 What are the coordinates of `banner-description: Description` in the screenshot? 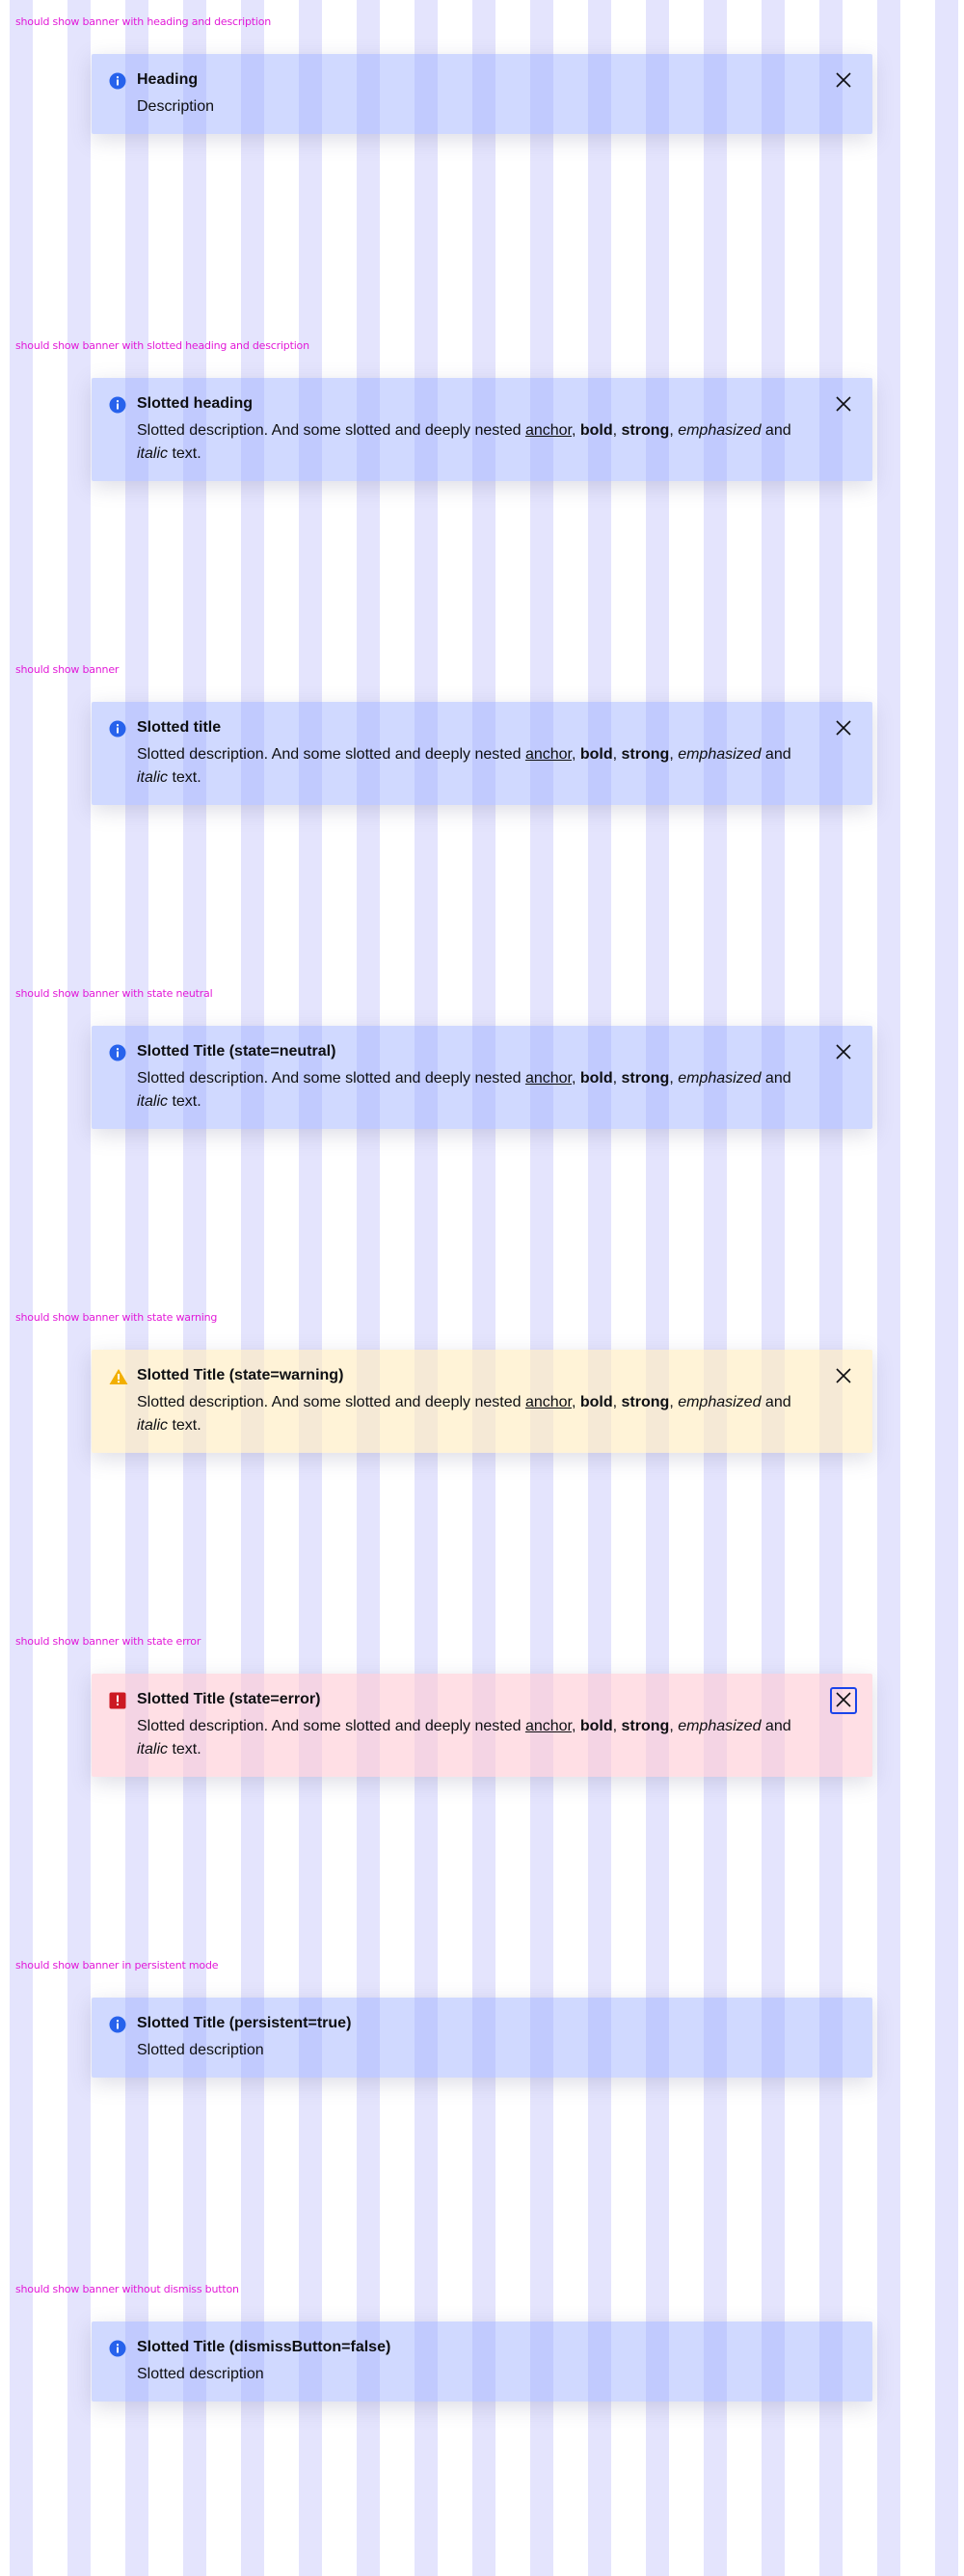 It's located at (176, 107).